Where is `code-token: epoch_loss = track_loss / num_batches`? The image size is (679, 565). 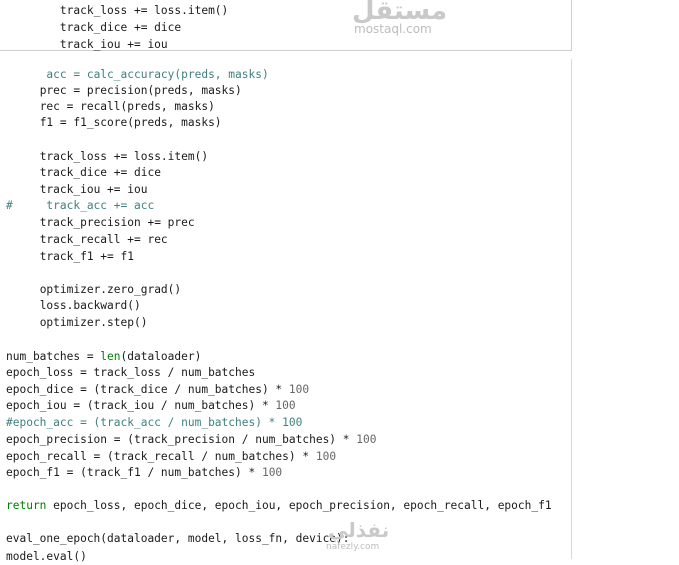 code-token: epoch_loss = track_loss / num_batches is located at coordinates (131, 372).